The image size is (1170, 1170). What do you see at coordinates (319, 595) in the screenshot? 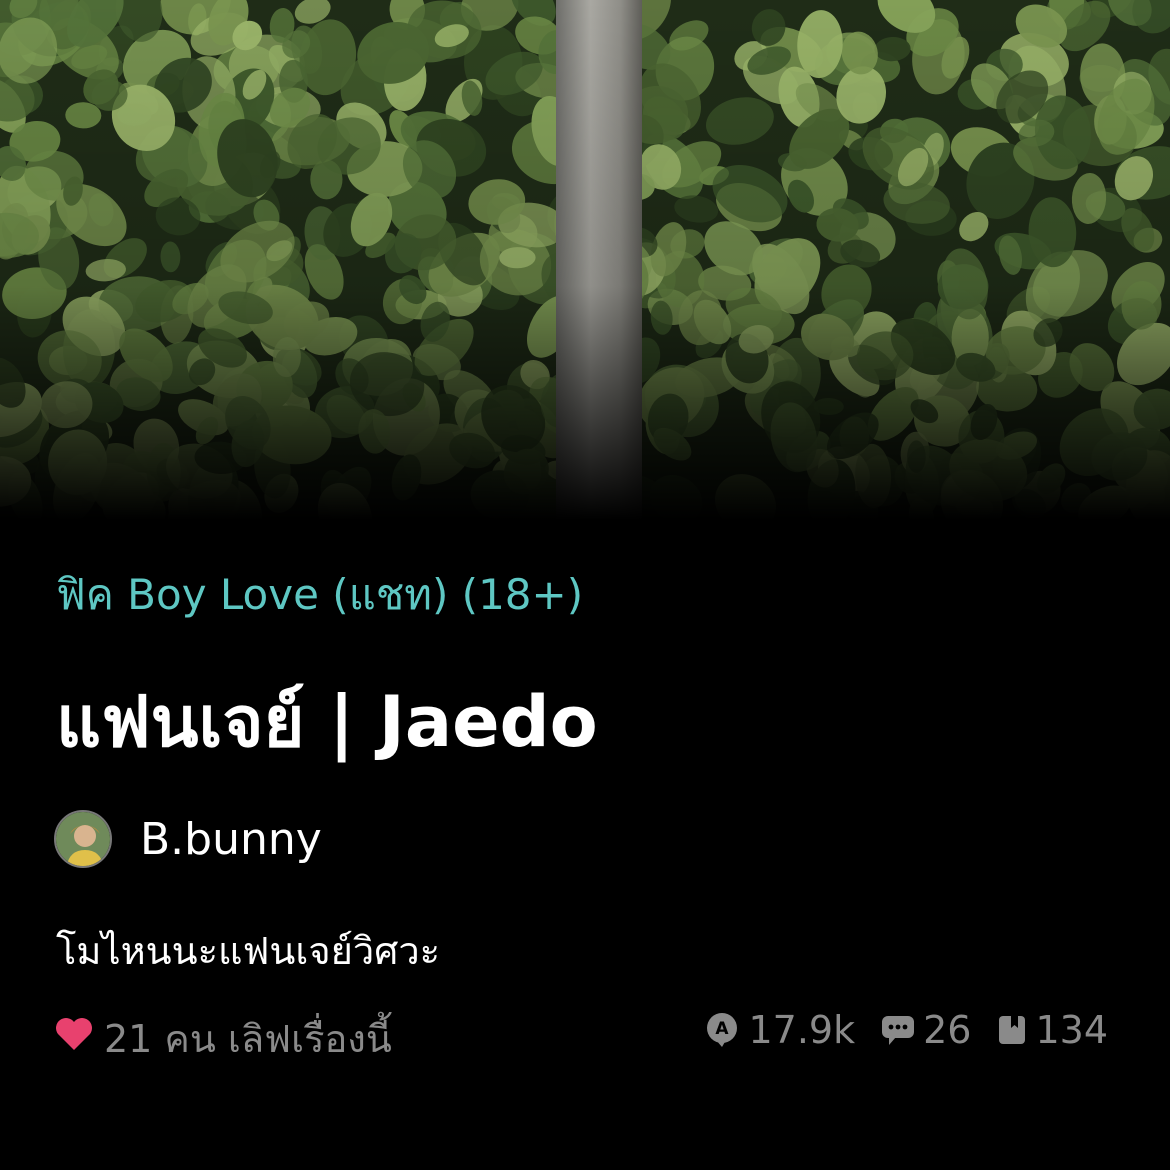
I see `story-category: ฟิค Boy Love (แชท) (18+)` at bounding box center [319, 595].